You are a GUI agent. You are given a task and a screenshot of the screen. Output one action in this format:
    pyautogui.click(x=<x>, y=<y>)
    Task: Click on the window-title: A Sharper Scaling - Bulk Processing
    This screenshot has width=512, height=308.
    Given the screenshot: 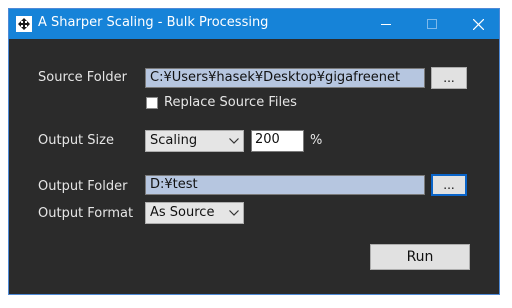 What is the action you would take?
    pyautogui.click(x=153, y=22)
    